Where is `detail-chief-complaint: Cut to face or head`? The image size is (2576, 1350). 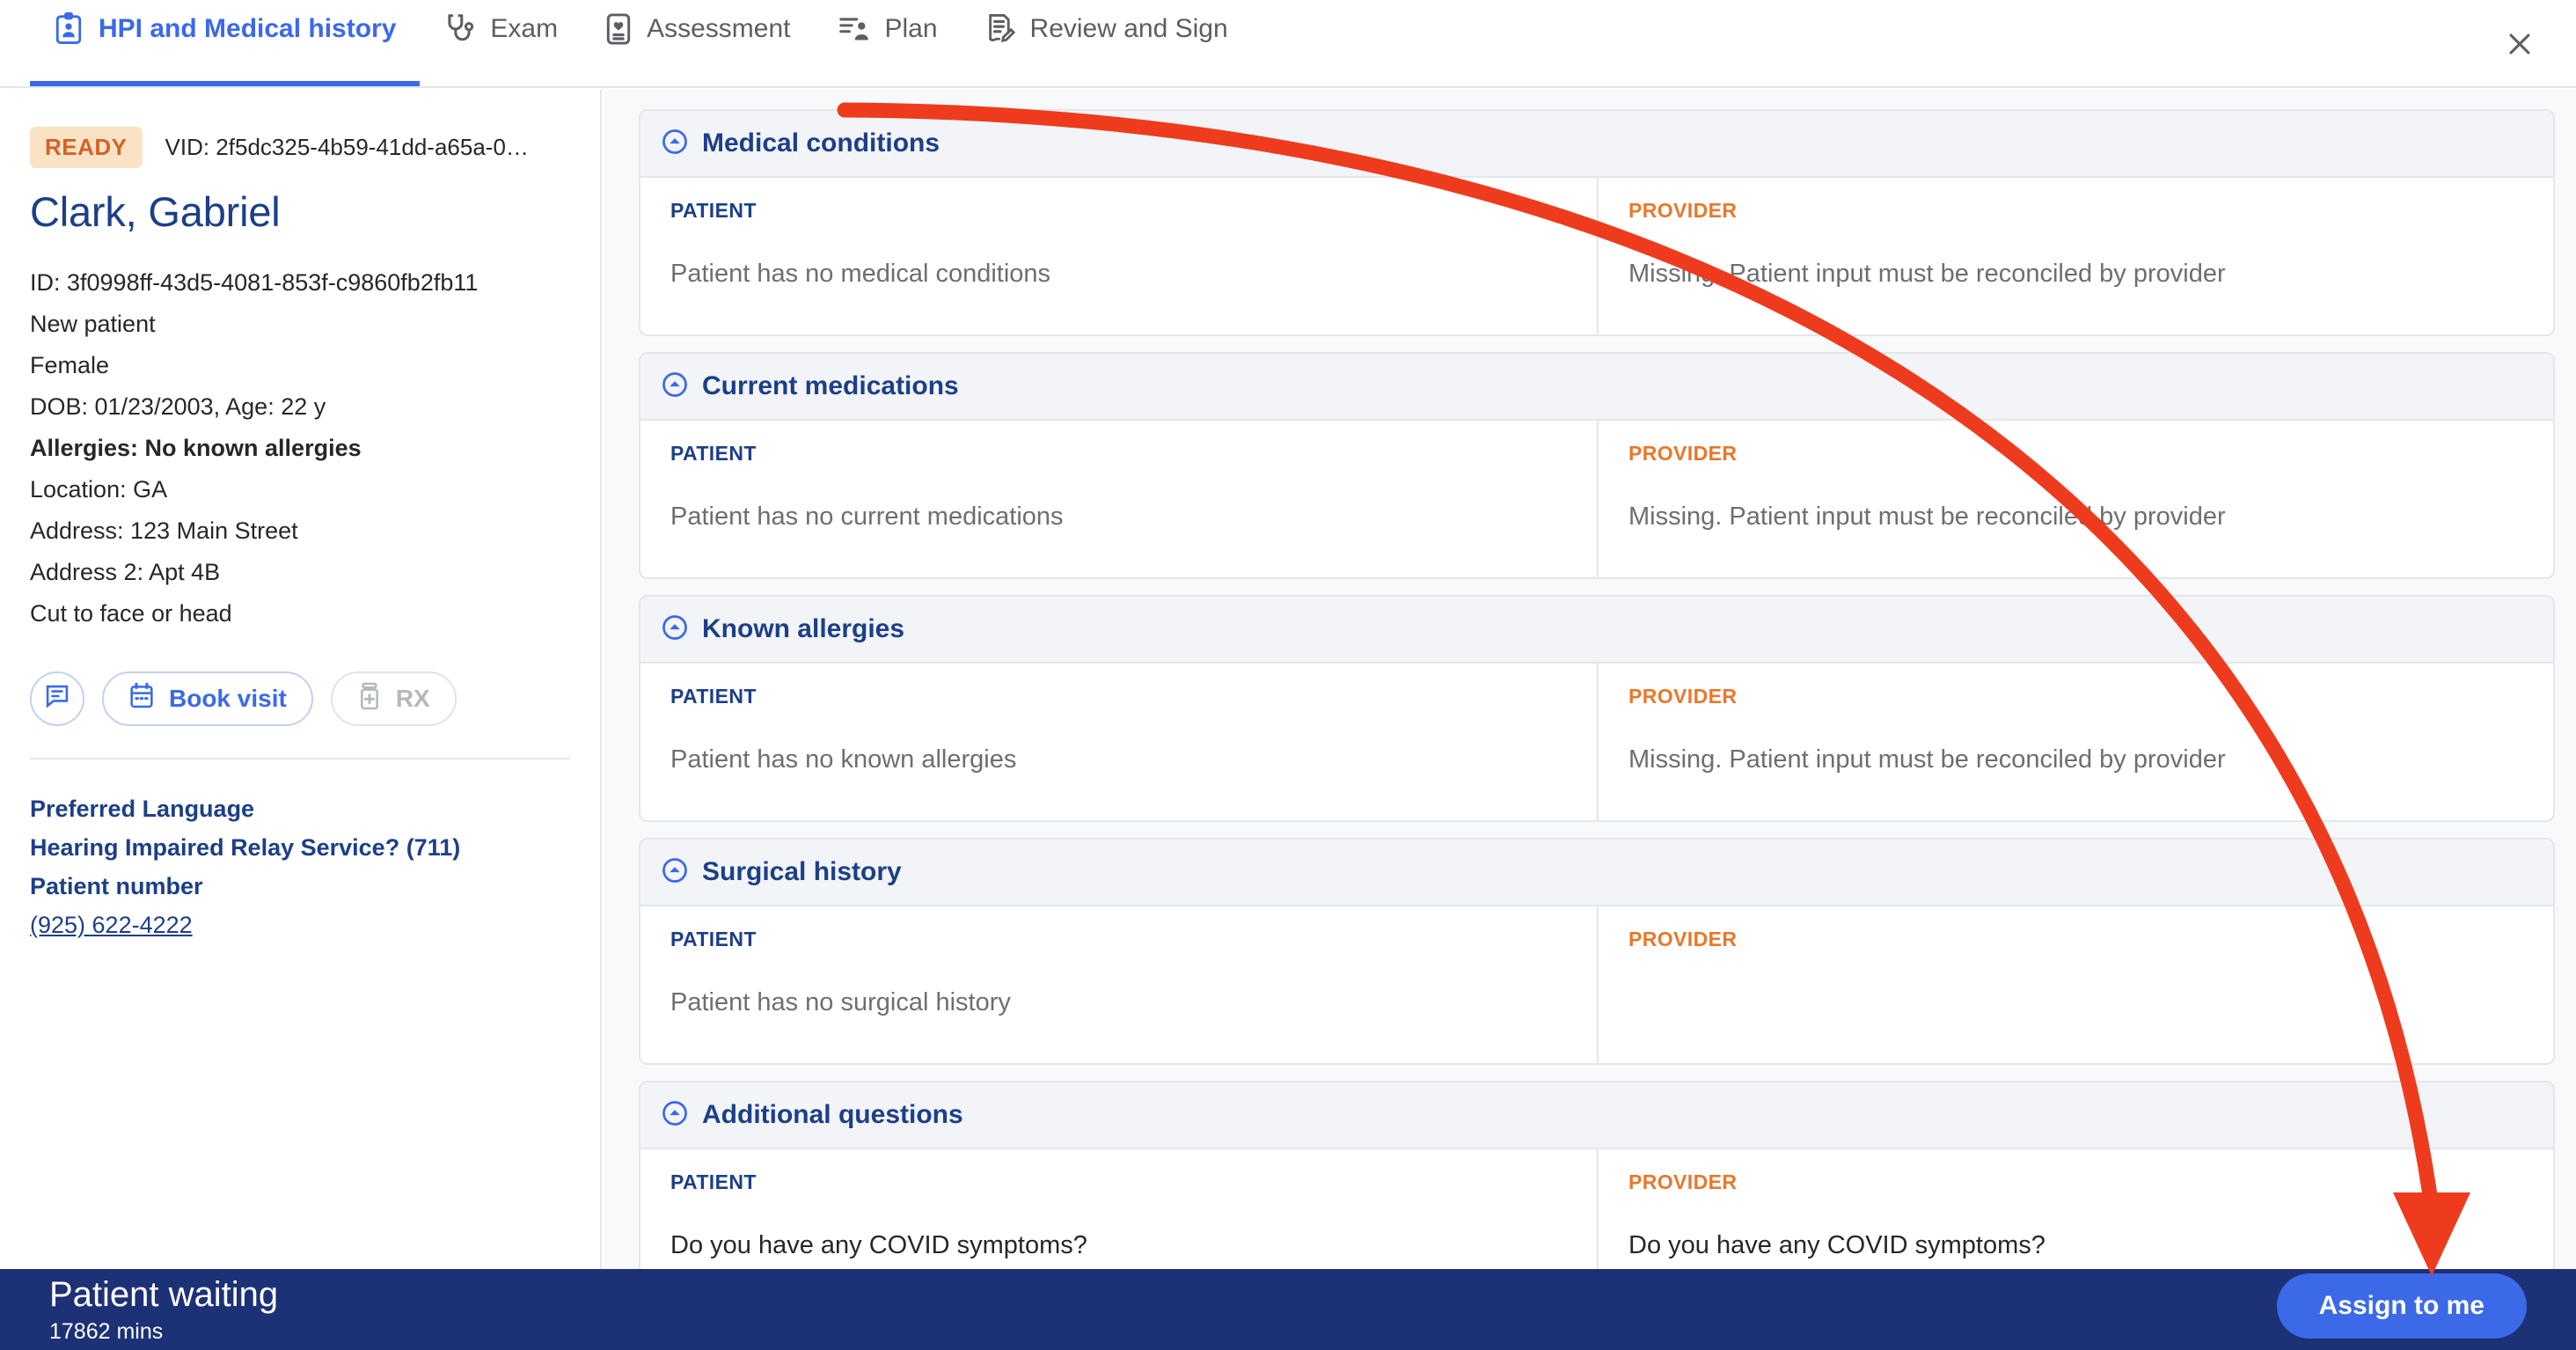
detail-chief-complaint: Cut to face or head is located at coordinates (131, 614).